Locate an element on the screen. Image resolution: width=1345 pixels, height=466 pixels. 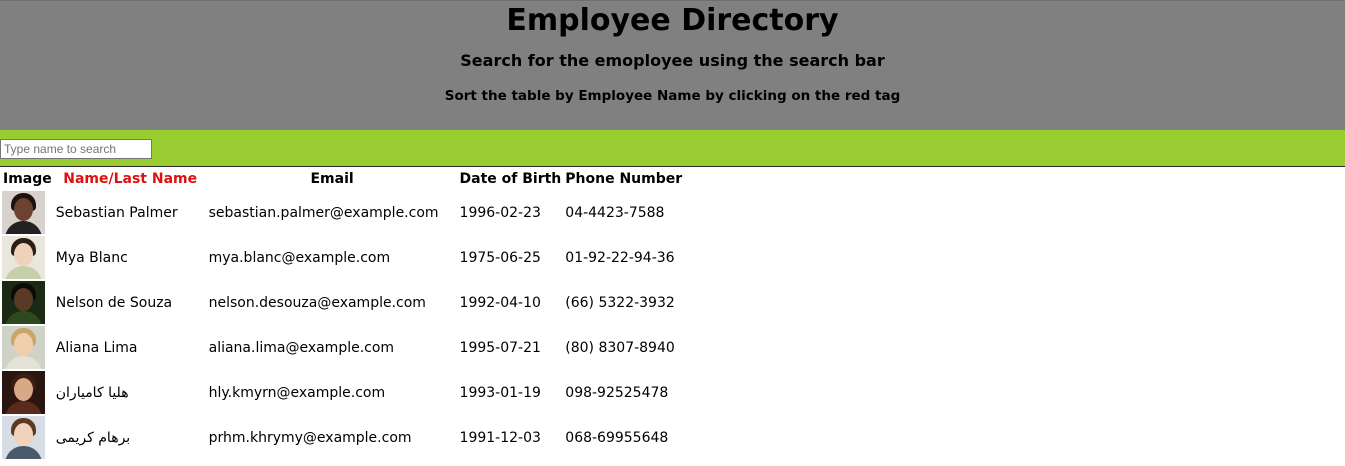
employee-name: Aliana Lima is located at coordinates (96, 347).